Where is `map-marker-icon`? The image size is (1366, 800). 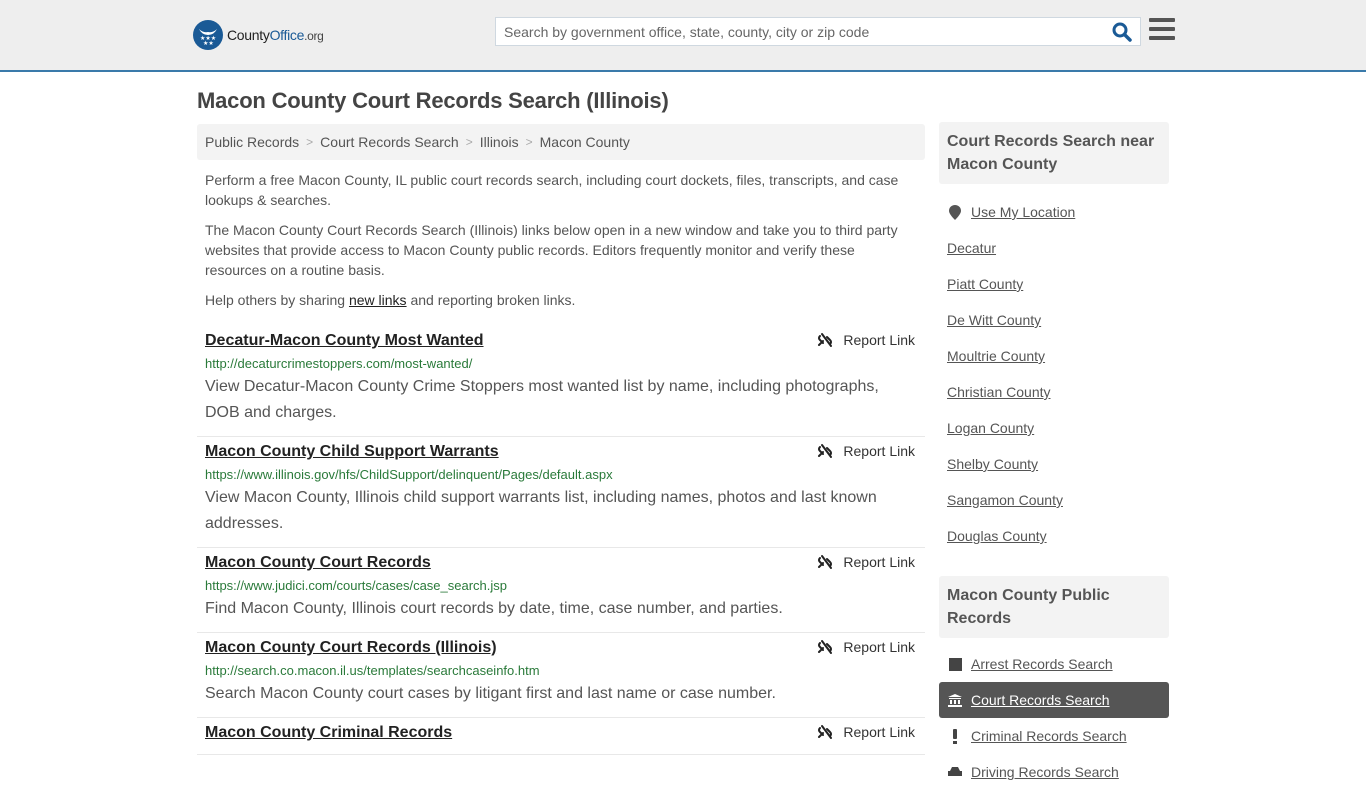
map-marker-icon is located at coordinates (955, 212).